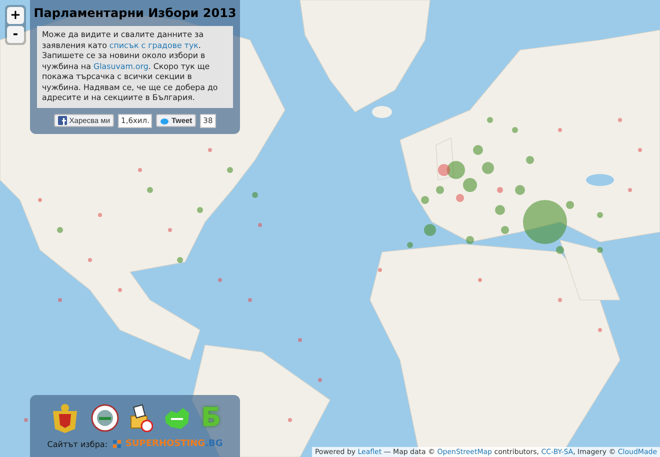 The image size is (660, 457). I want to click on sponsor-label: Сайтът избра:, so click(77, 444).